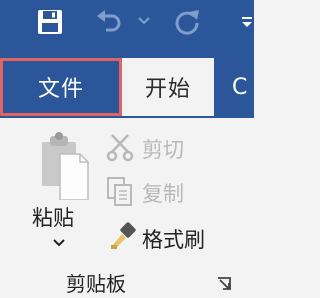  I want to click on paste-label: 粘贴, so click(53, 217).